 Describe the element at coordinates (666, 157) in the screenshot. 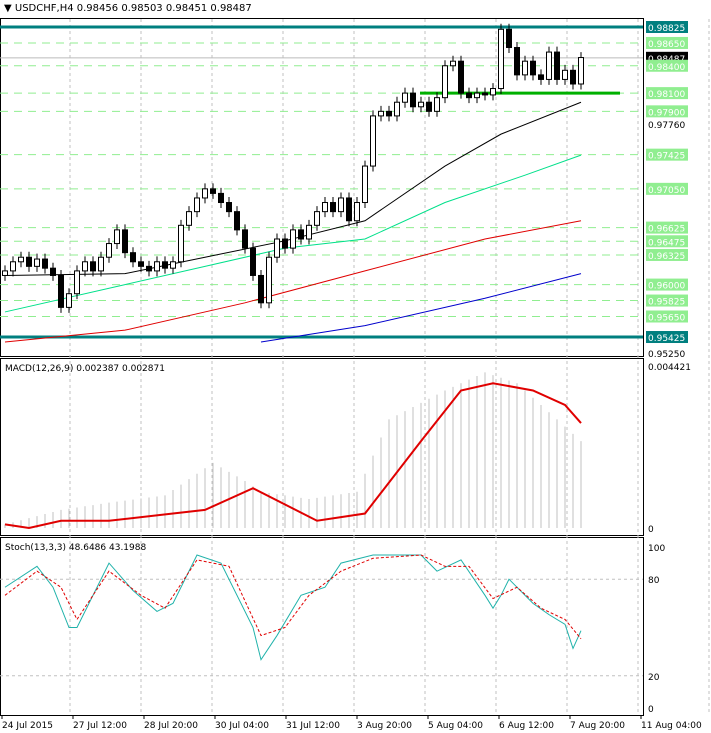

I see `price-axis-label: 0.97425` at that location.